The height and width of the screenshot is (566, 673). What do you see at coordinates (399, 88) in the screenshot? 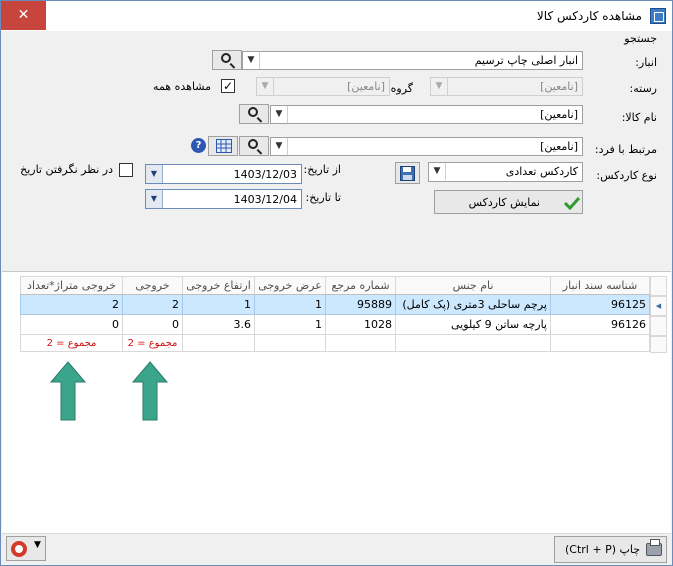
I see `group-label: گروه:` at bounding box center [399, 88].